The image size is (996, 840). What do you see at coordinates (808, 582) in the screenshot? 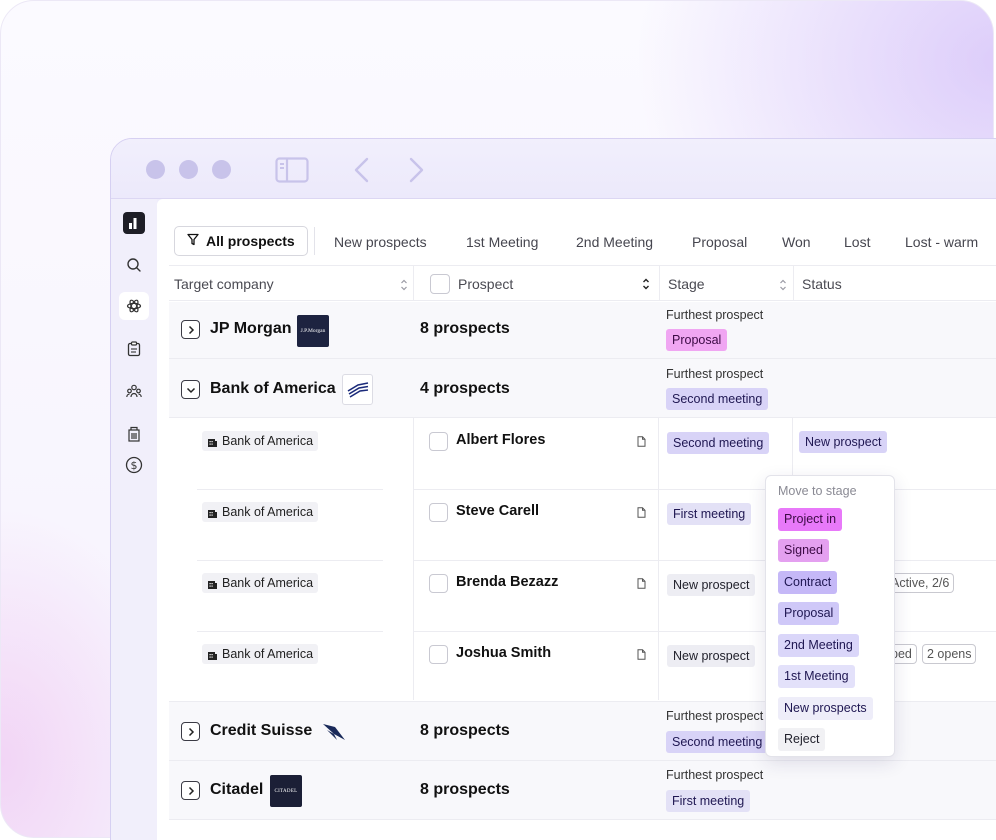
I see `menu-item-contract: Contract` at bounding box center [808, 582].